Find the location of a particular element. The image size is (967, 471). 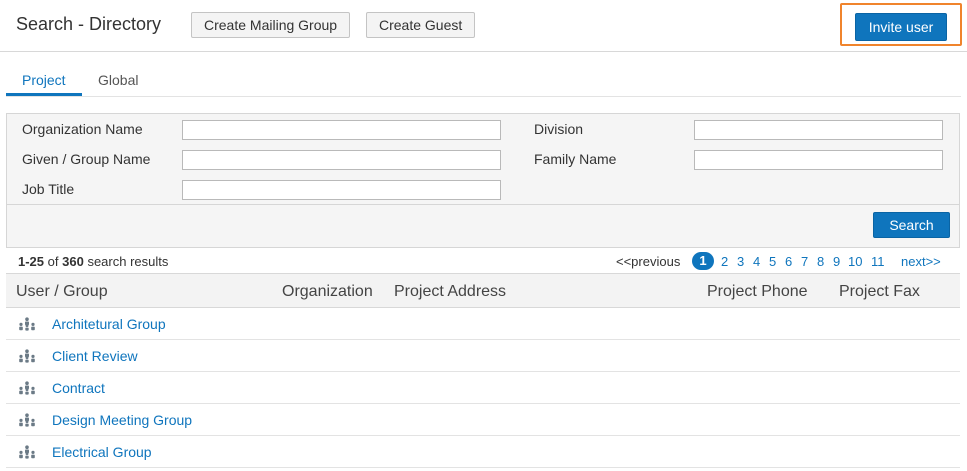

pagination-page-4: 4 is located at coordinates (756, 261).